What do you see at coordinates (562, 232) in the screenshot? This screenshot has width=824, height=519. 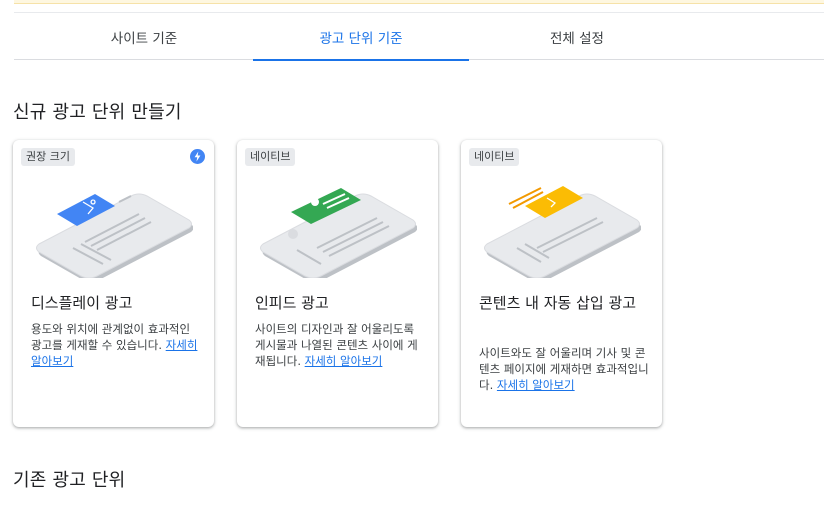 I see `in-article-ad-illustration` at bounding box center [562, 232].